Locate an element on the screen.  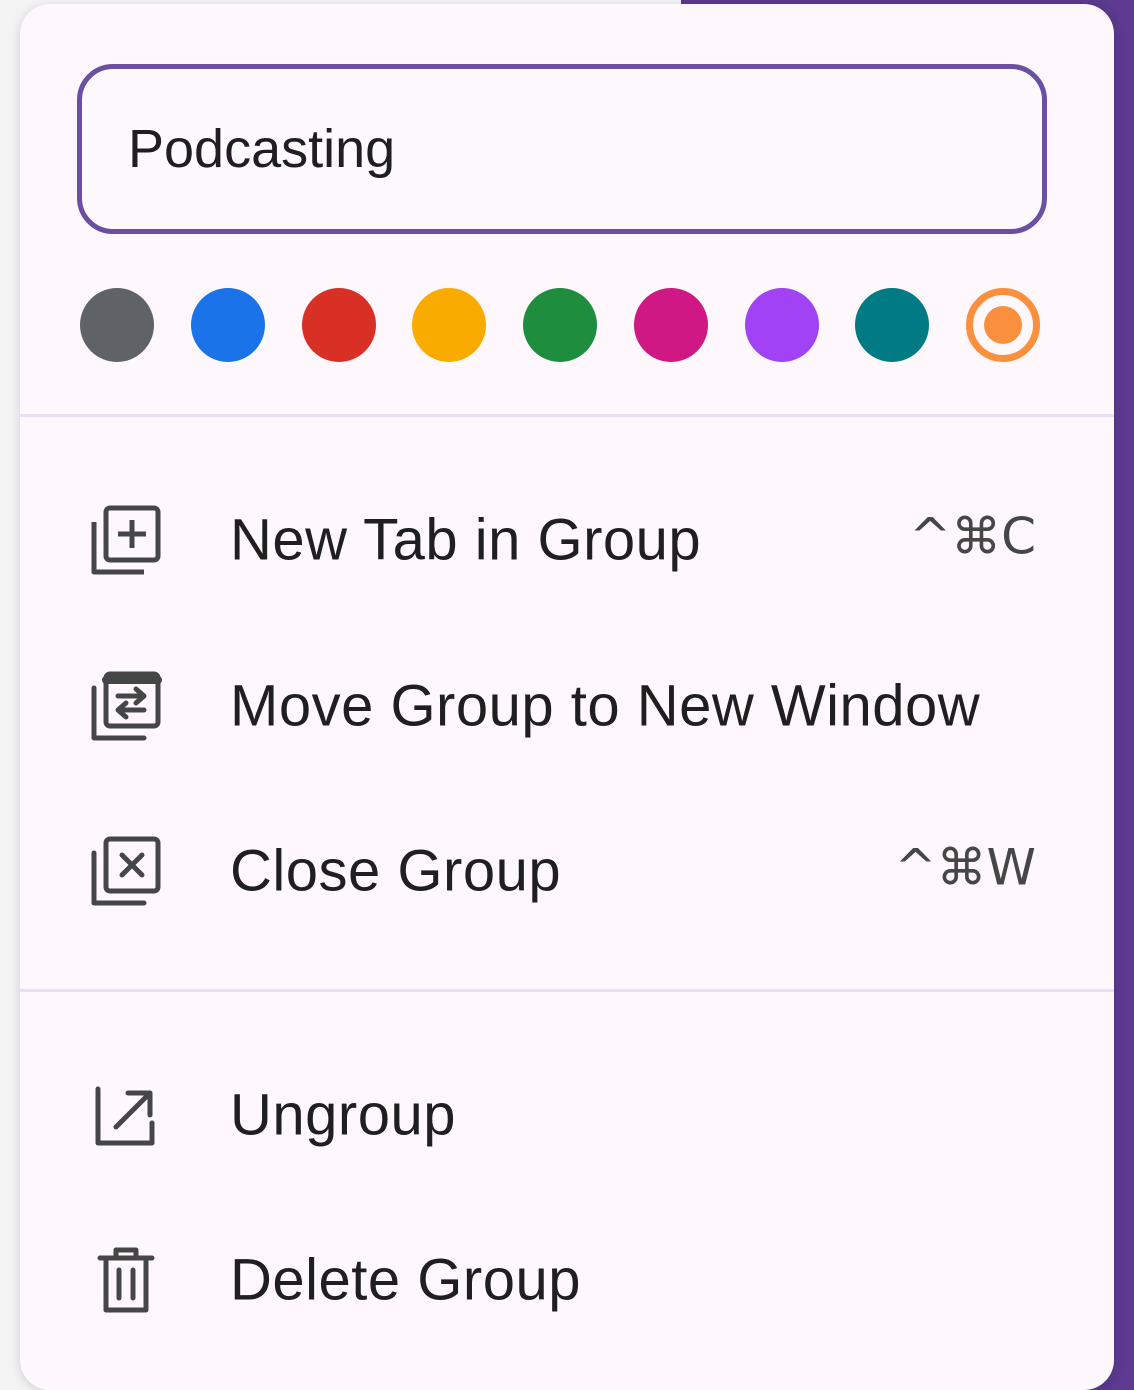
color-swatch-green is located at coordinates (560, 325).